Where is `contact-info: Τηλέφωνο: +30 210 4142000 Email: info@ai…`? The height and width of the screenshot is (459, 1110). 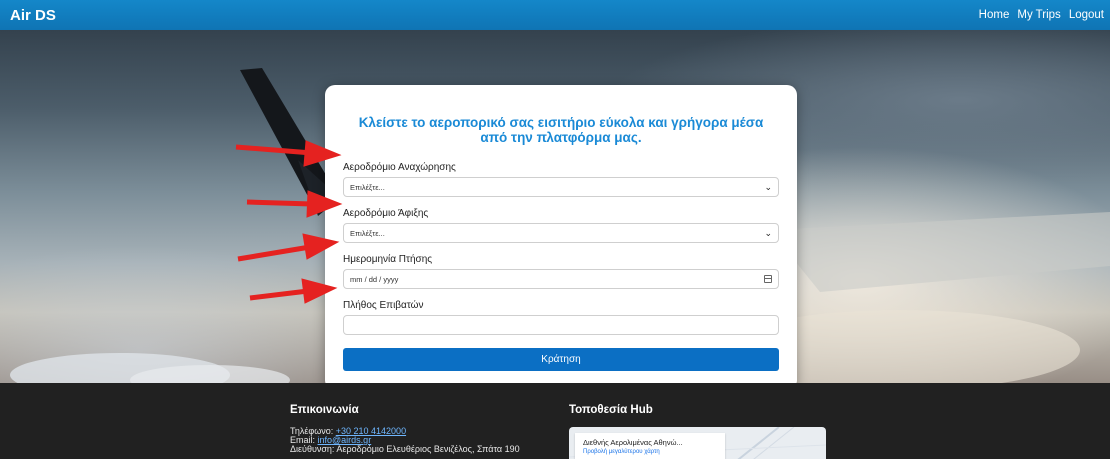
contact-info: Τηλέφωνο: +30 210 4142000 Email: info@ai… is located at coordinates (405, 440).